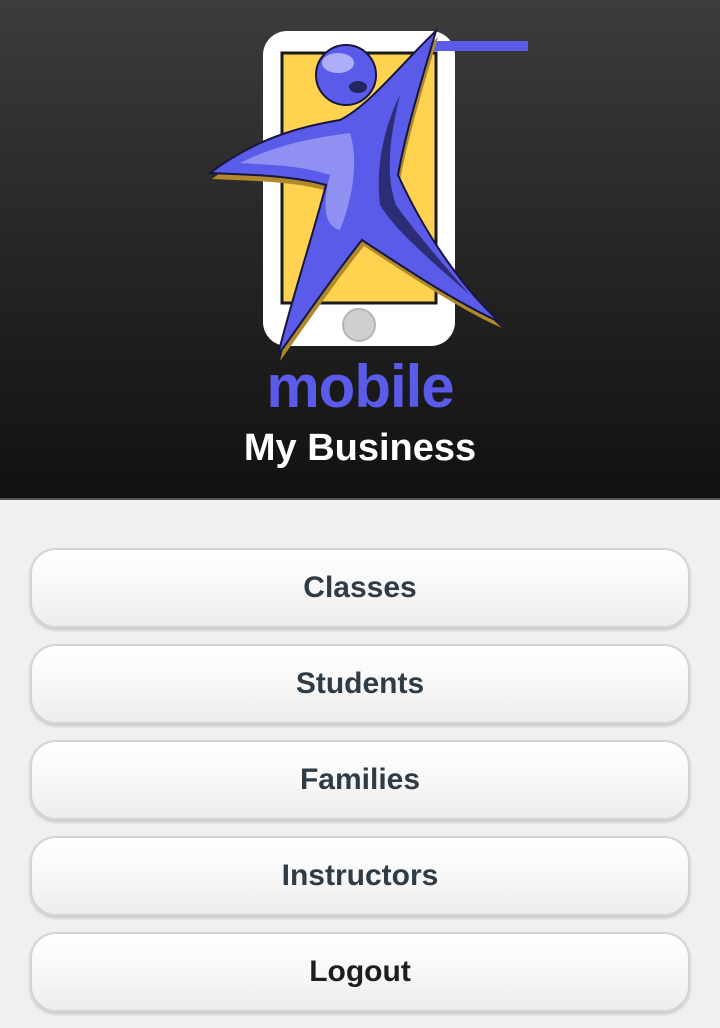 The width and height of the screenshot is (720, 1028). What do you see at coordinates (360, 972) in the screenshot?
I see `logout-button: Logout` at bounding box center [360, 972].